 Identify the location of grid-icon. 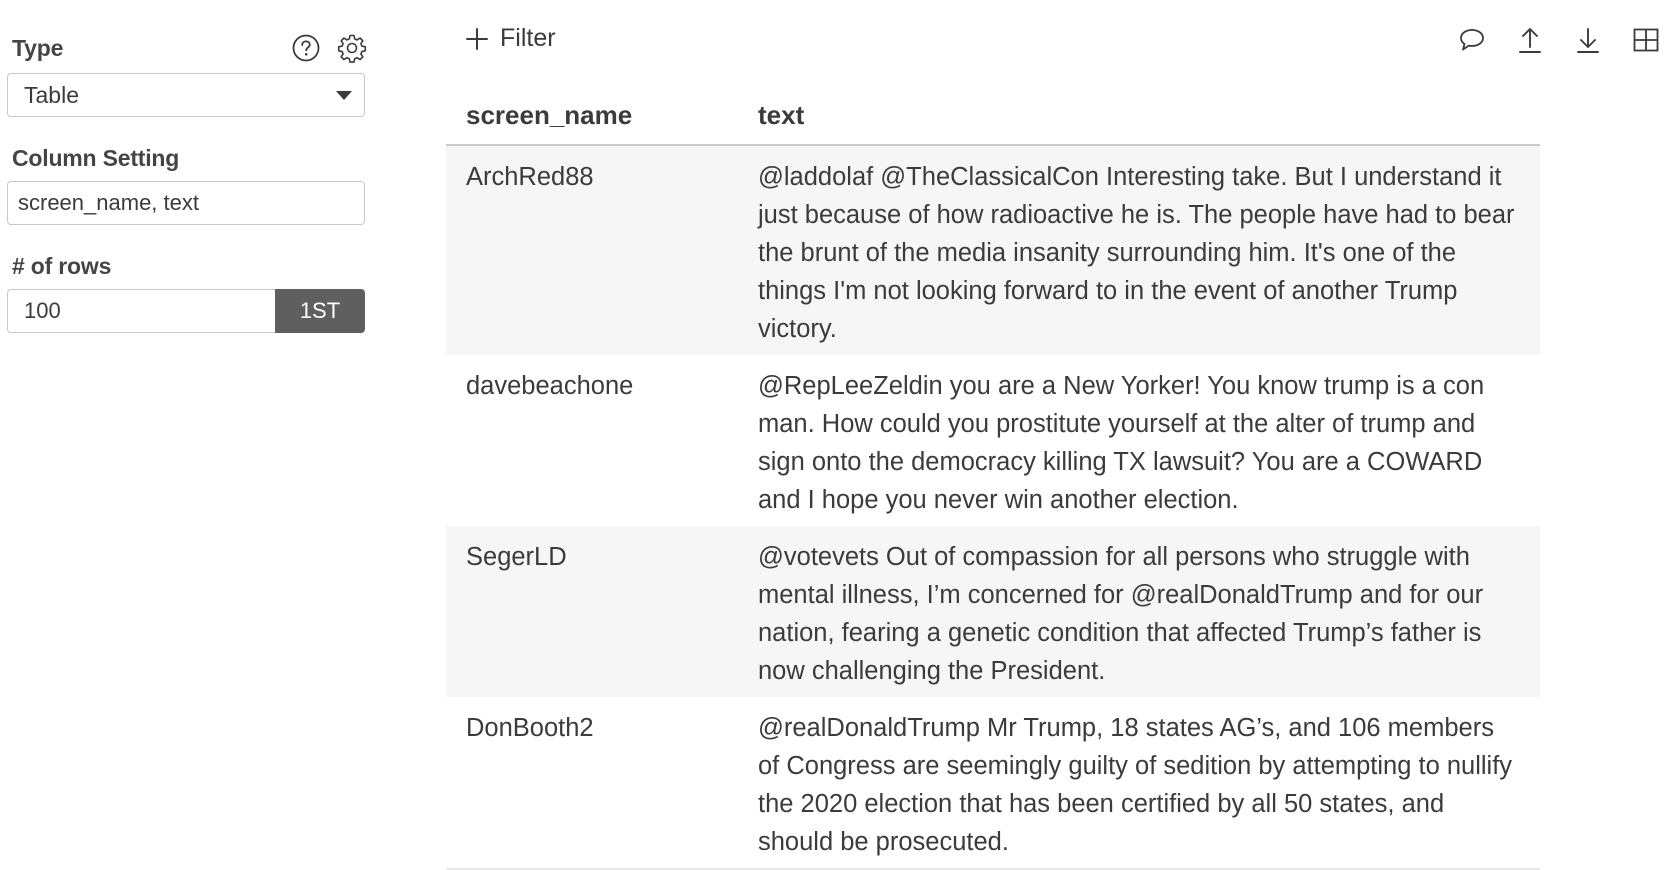
(1646, 40).